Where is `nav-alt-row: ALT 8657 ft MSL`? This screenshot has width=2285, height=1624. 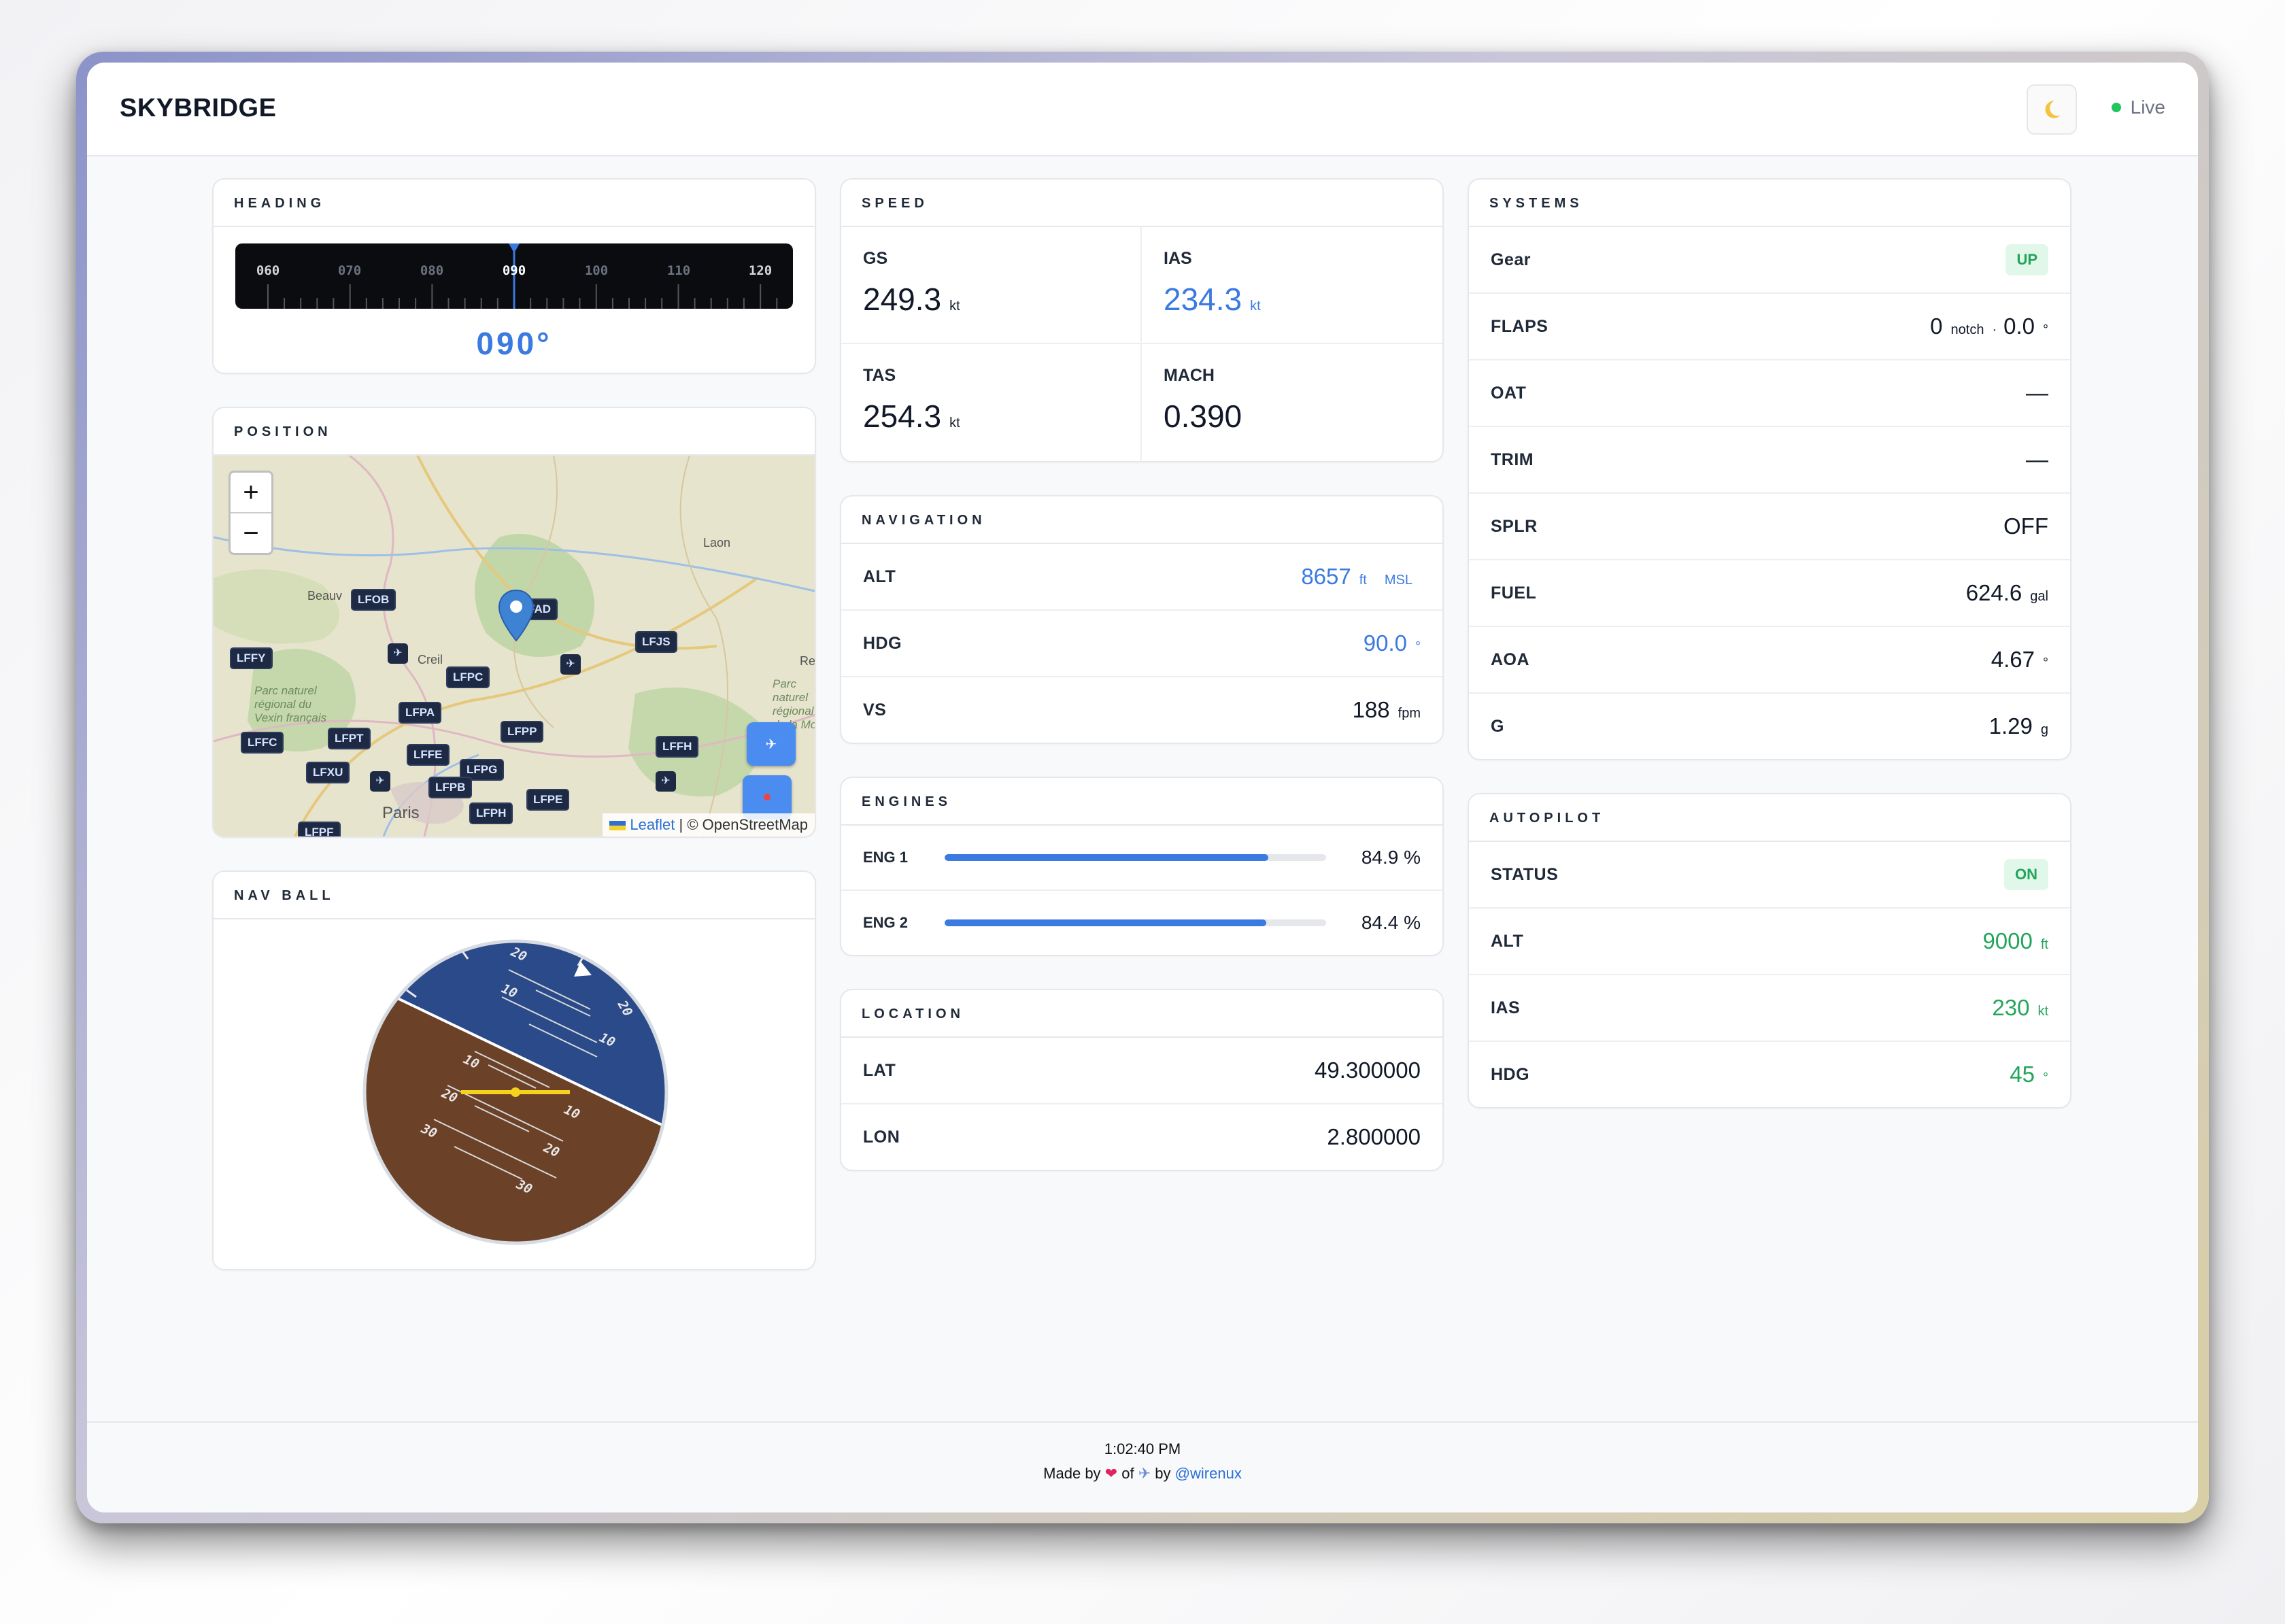 nav-alt-row: ALT 8657 ft MSL is located at coordinates (1142, 577).